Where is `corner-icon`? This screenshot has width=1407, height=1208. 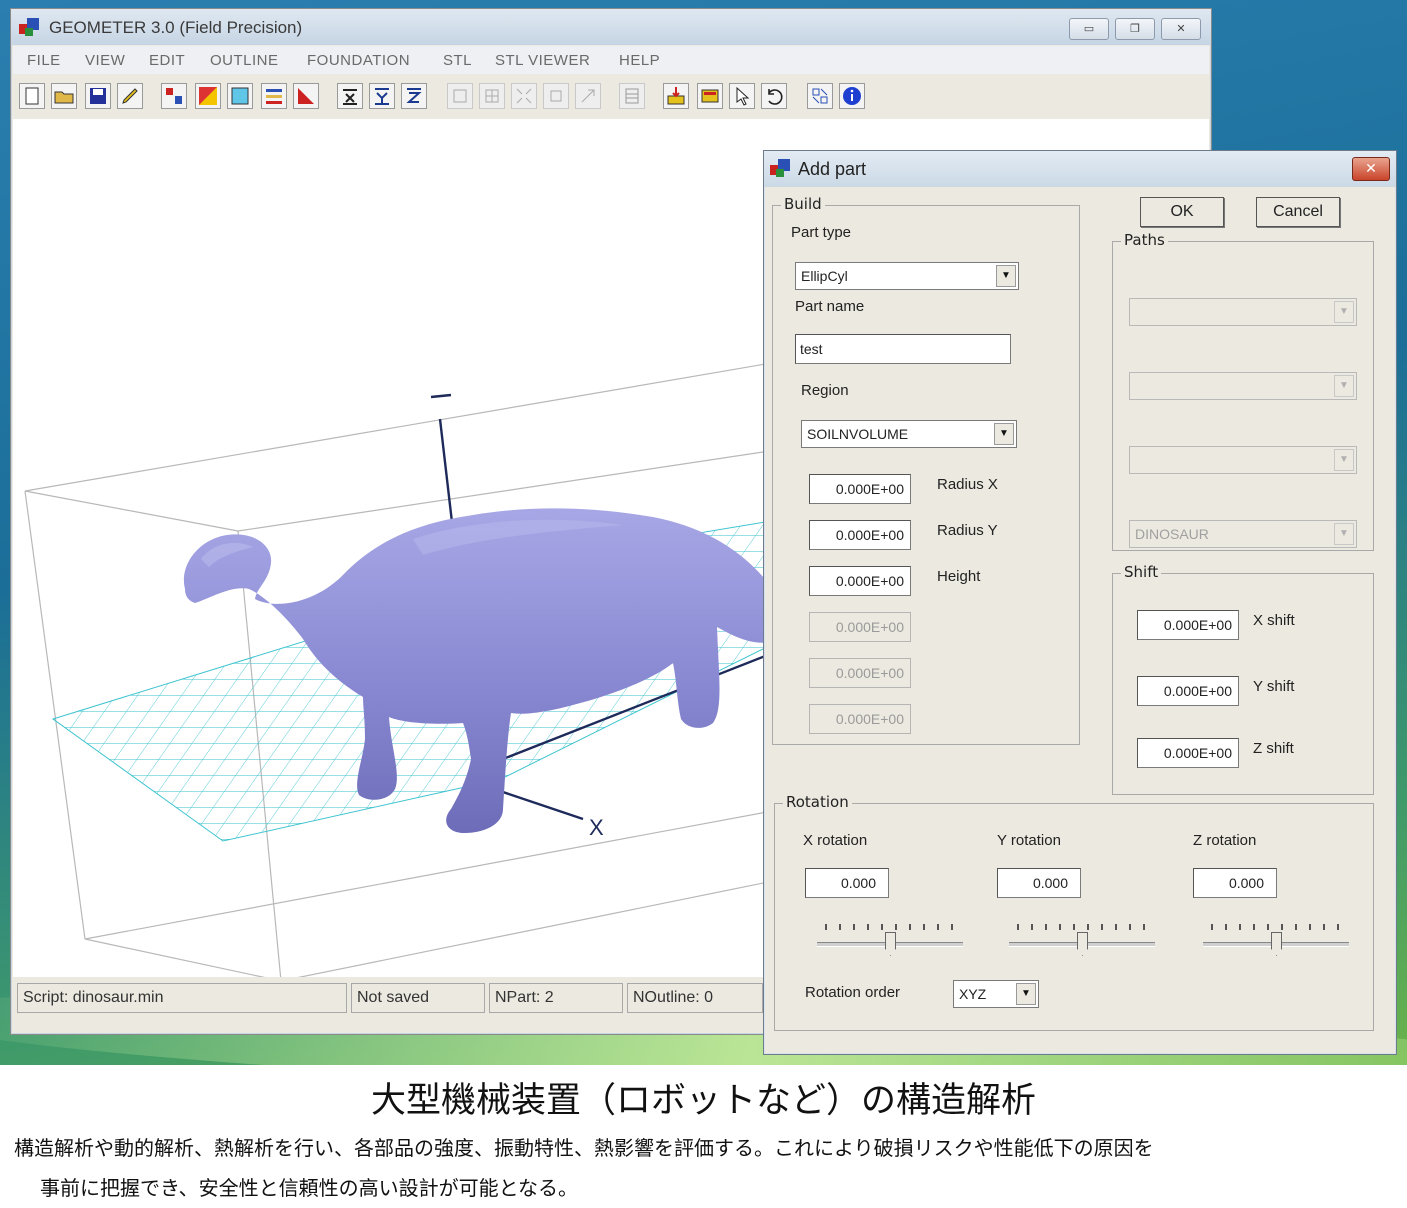 corner-icon is located at coordinates (306, 96).